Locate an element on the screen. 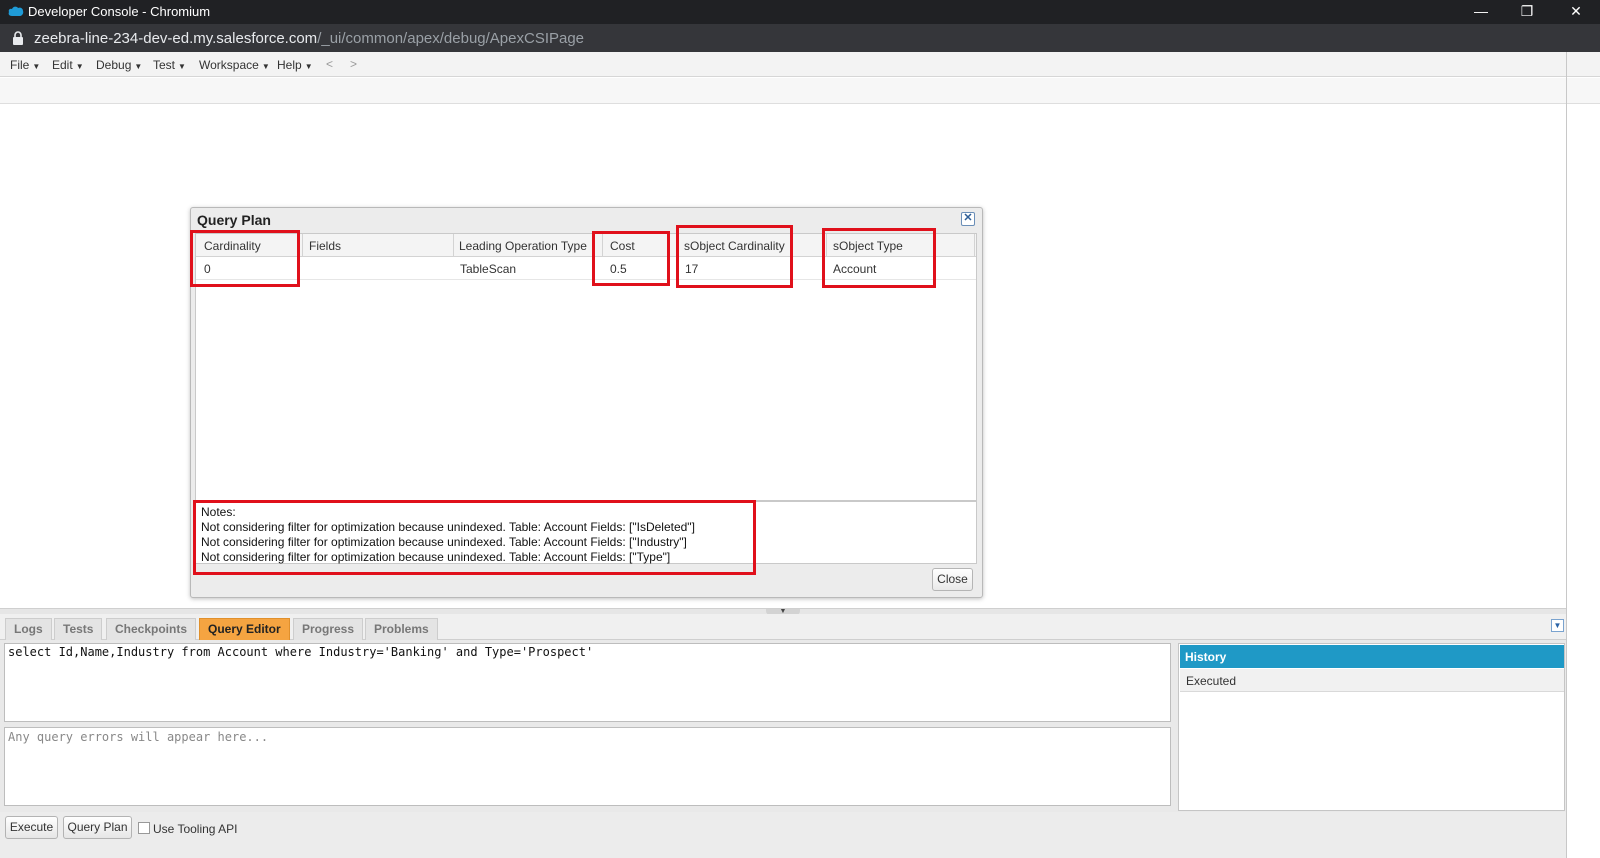 The height and width of the screenshot is (858, 1600). menu-help: Help ▼ is located at coordinates (295, 65).